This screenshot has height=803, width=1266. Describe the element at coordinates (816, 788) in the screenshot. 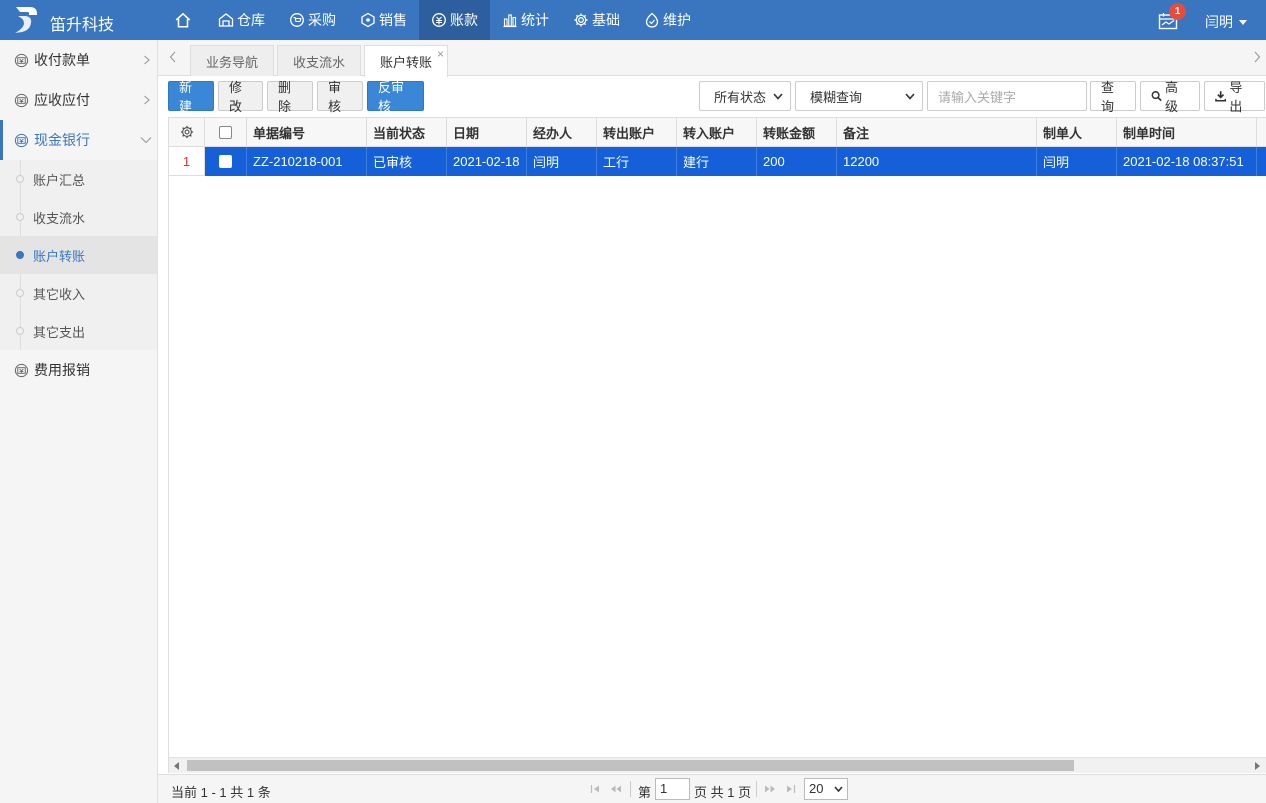

I see `page-size-value: 20` at that location.